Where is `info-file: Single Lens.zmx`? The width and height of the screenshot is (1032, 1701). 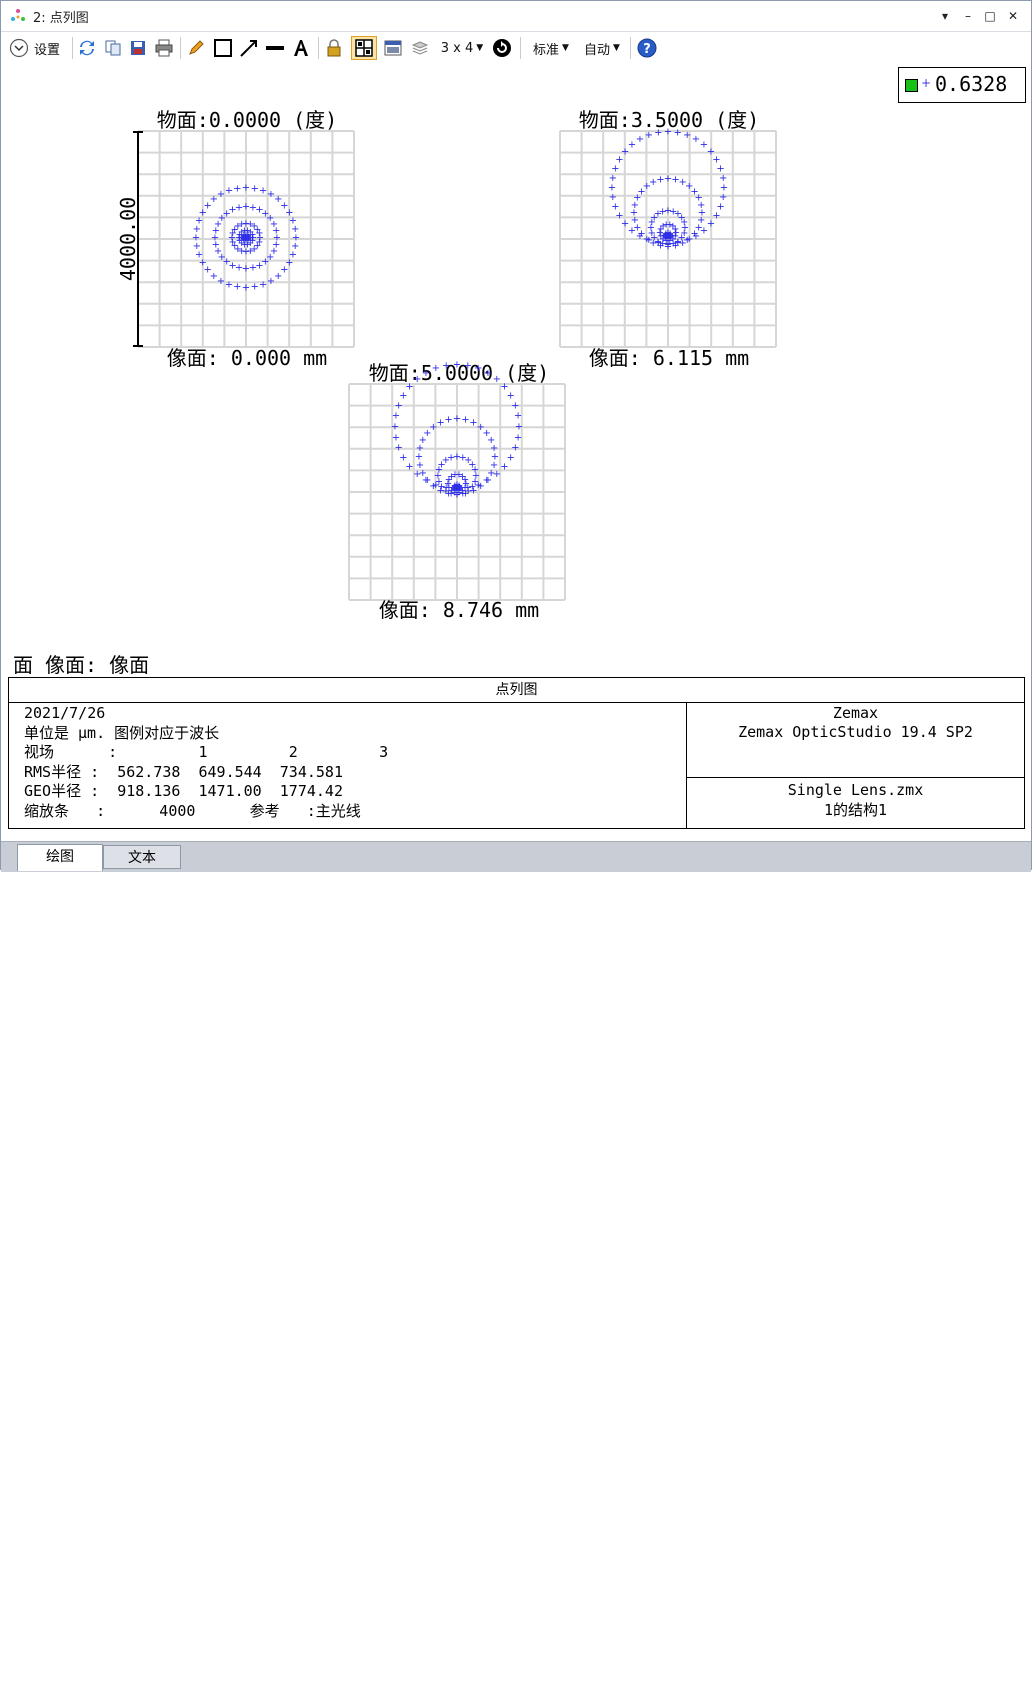 info-file: Single Lens.zmx is located at coordinates (855, 790).